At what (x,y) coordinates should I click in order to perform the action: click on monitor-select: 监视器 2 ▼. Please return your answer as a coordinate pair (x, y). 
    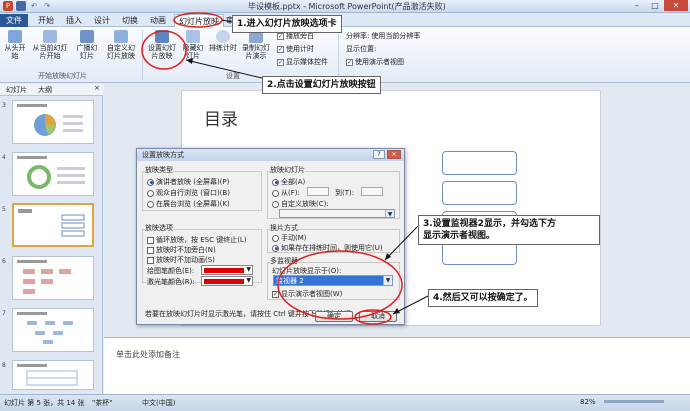
    Looking at the image, I should click on (333, 280).